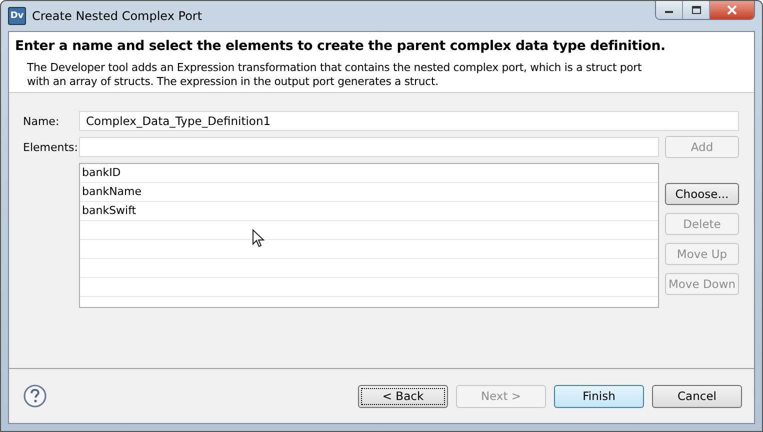  Describe the element at coordinates (369, 173) in the screenshot. I see `list-item: bankID` at that location.